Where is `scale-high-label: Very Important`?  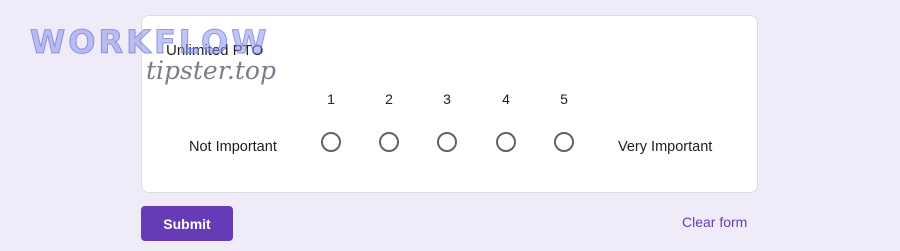 scale-high-label: Very Important is located at coordinates (665, 147).